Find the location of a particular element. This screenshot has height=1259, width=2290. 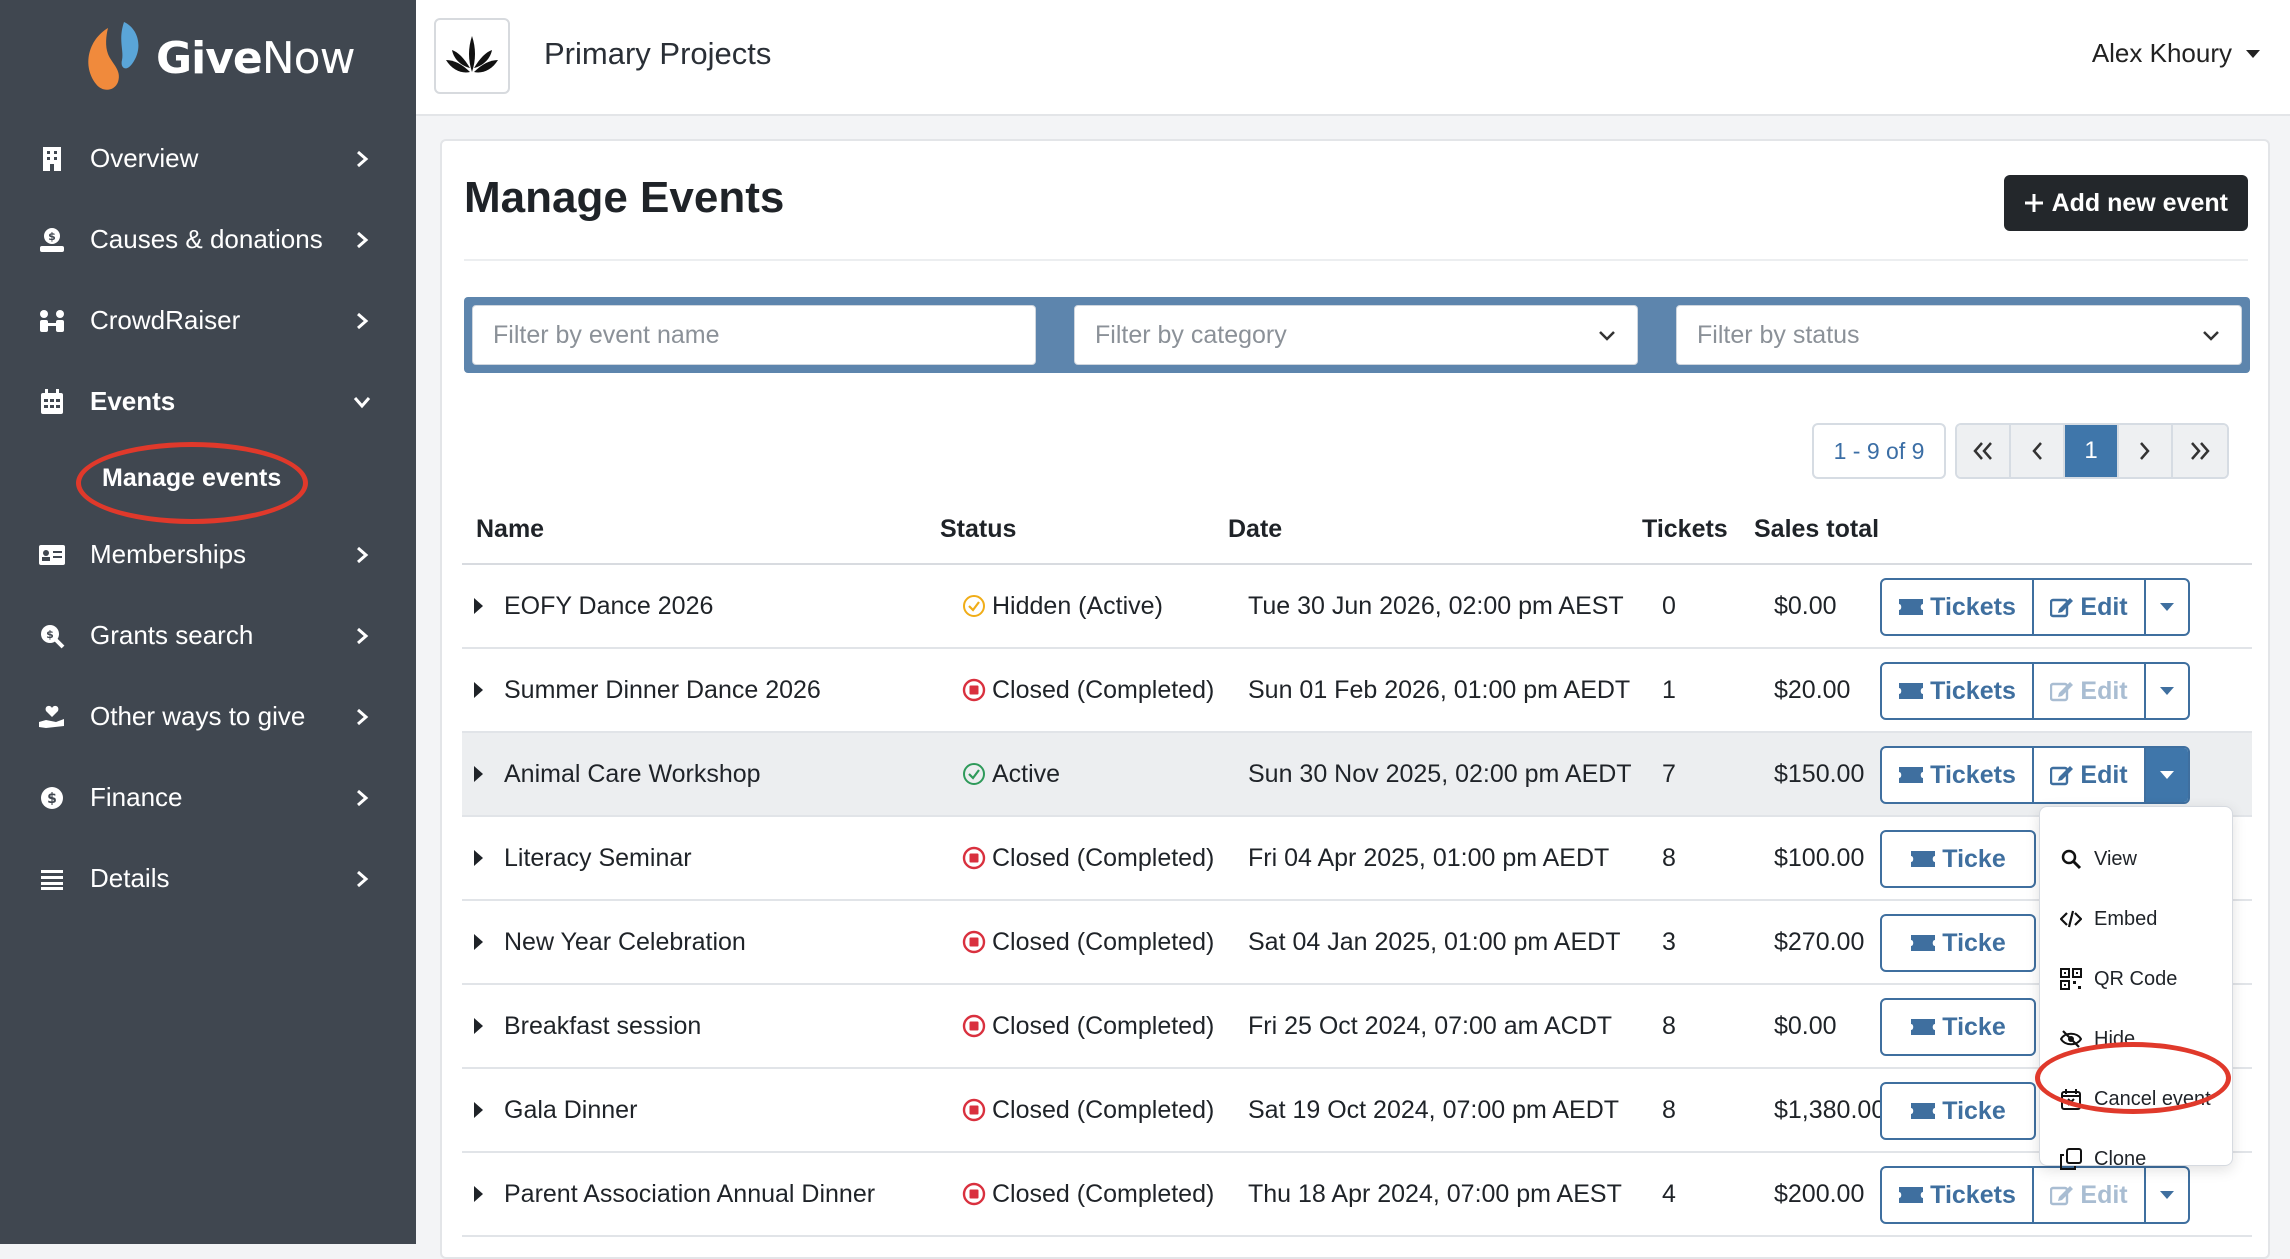

add-new-event-button: Add new event is located at coordinates (2125, 203).